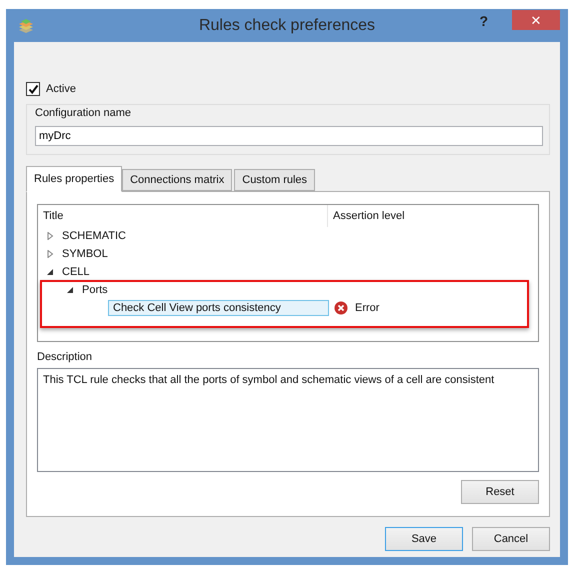 The width and height of the screenshot is (577, 577). Describe the element at coordinates (275, 180) in the screenshot. I see `tab: Custom rules` at that location.